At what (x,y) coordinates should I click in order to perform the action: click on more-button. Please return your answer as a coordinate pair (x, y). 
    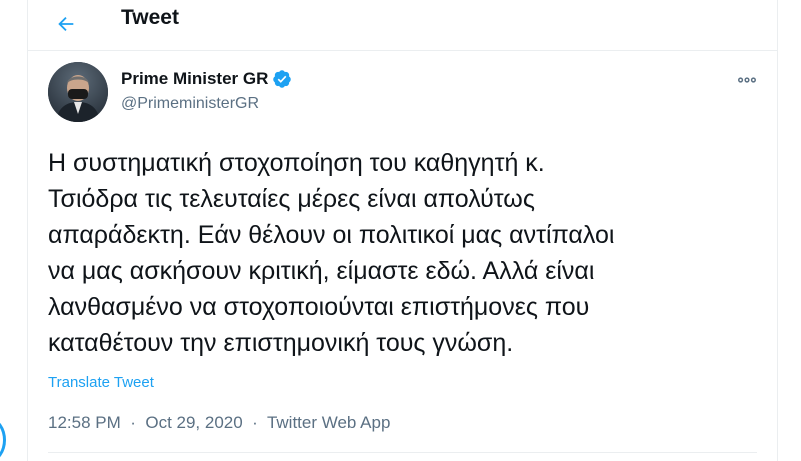
    Looking at the image, I should click on (747, 80).